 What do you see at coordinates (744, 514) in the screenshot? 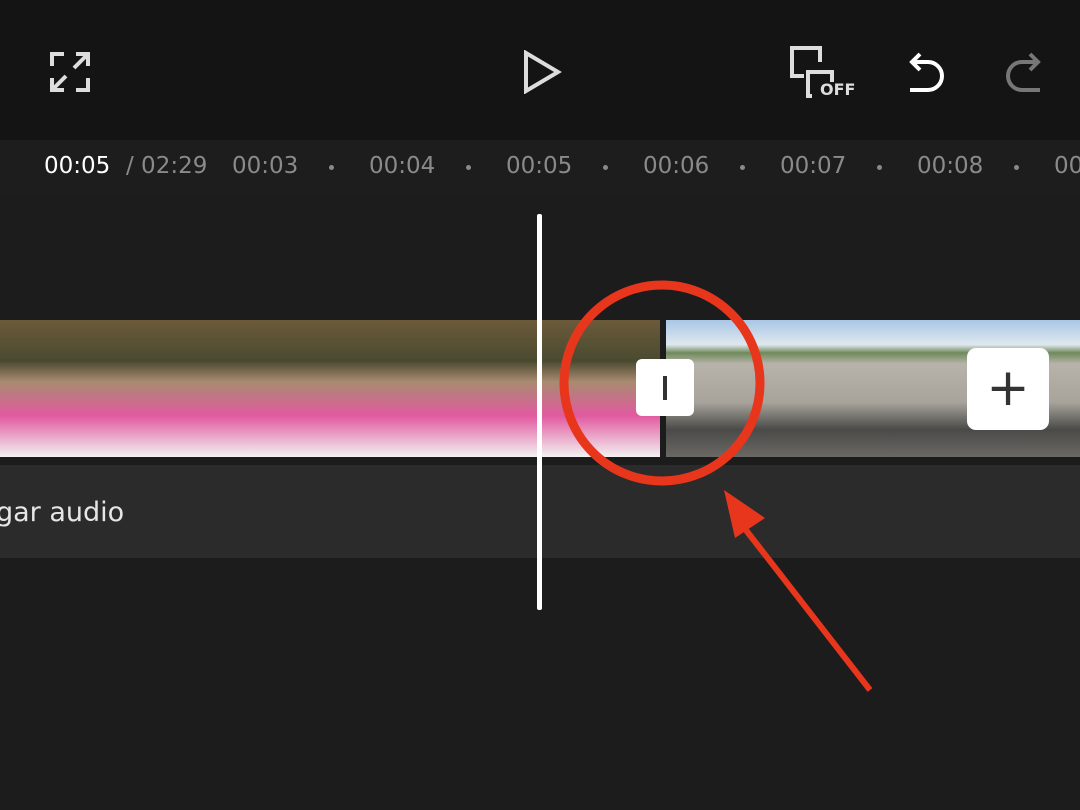
I see `annotation-arrow-head` at bounding box center [744, 514].